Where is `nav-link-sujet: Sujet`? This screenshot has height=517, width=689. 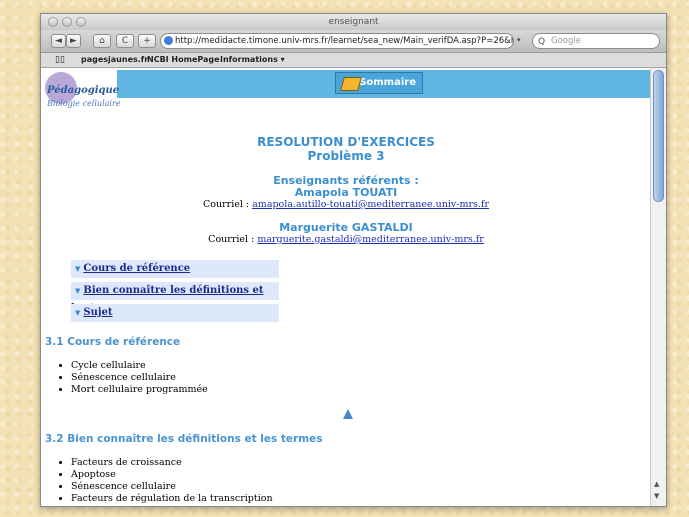
nav-link-sujet: Sujet is located at coordinates (97, 312).